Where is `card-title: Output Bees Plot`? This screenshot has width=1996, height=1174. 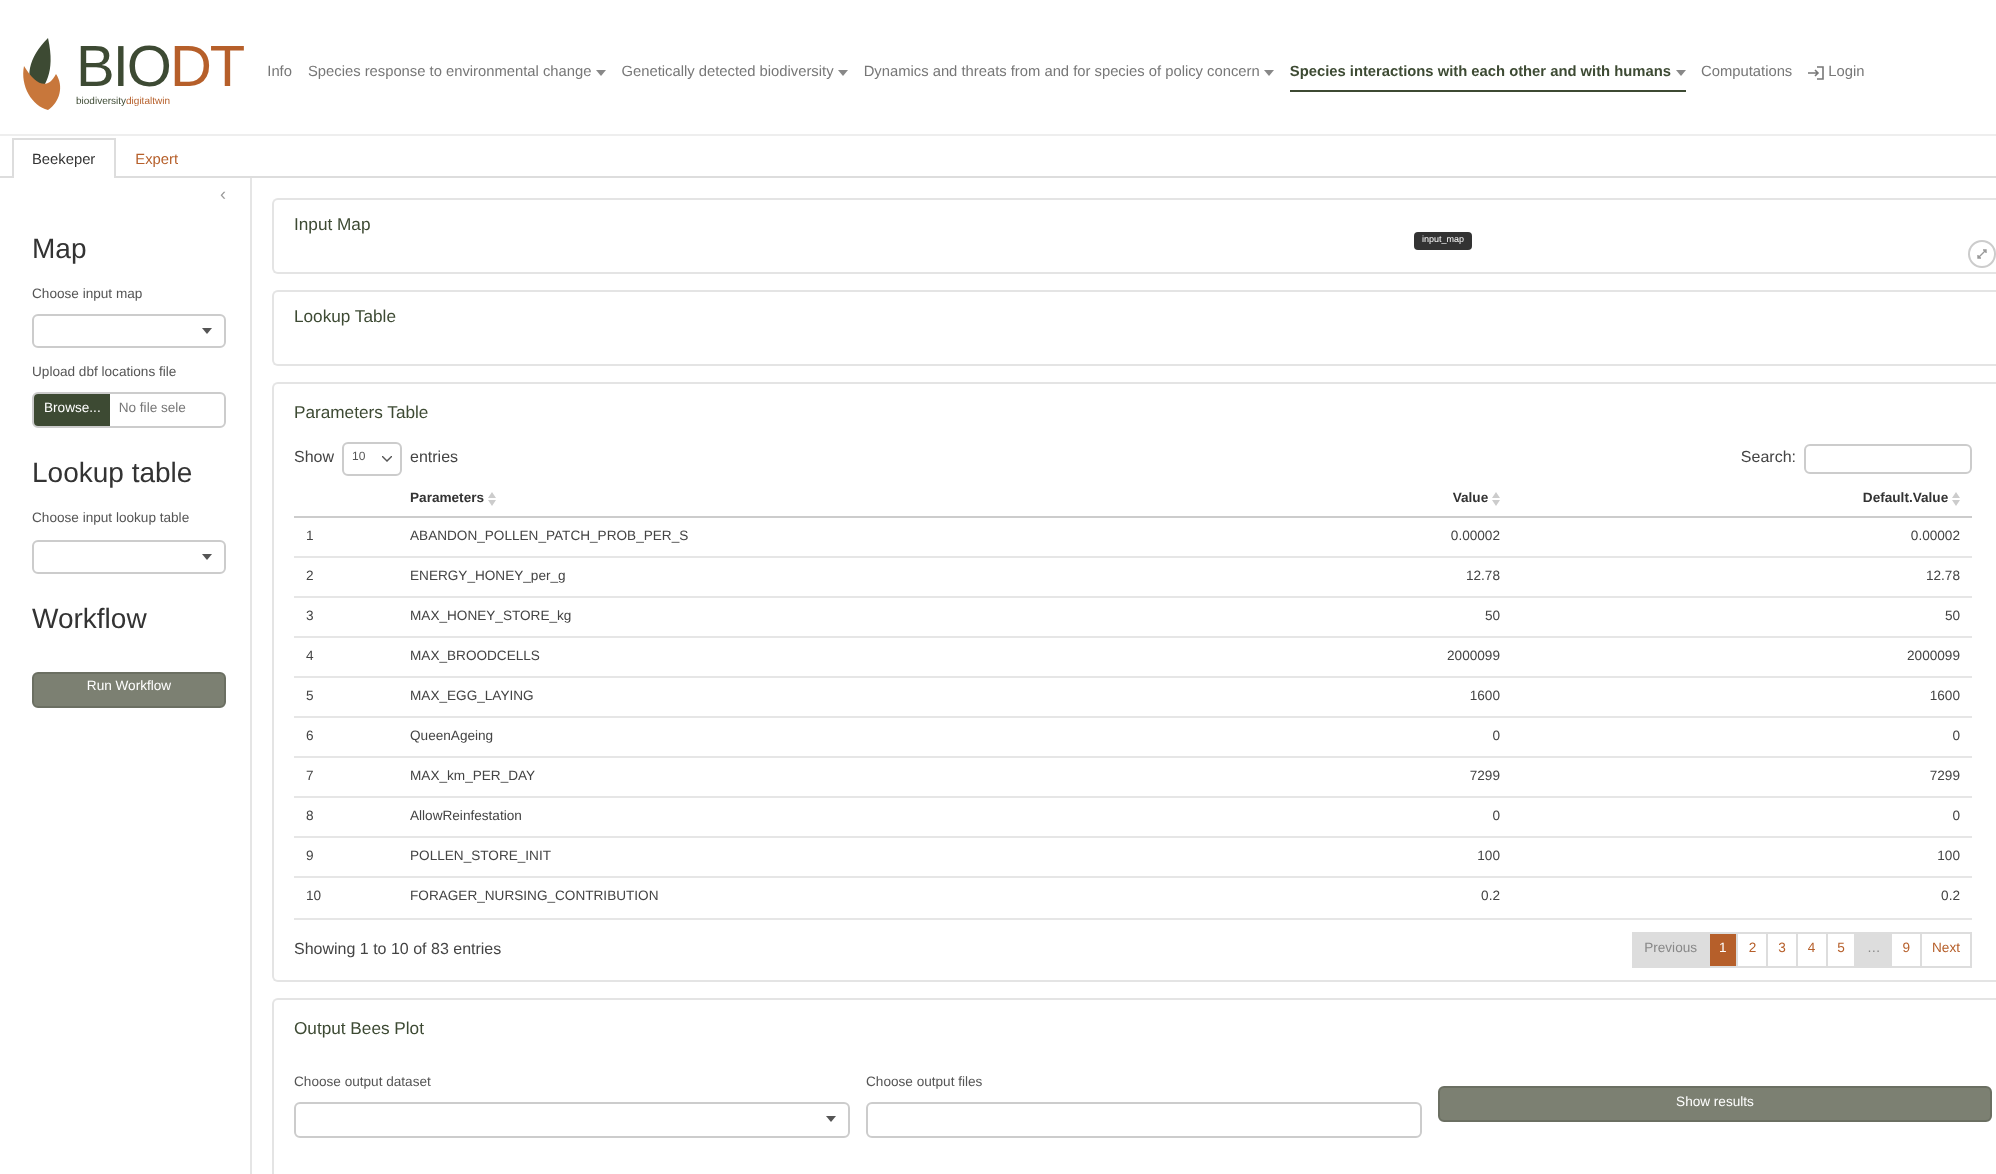 card-title: Output Bees Plot is located at coordinates (360, 1028).